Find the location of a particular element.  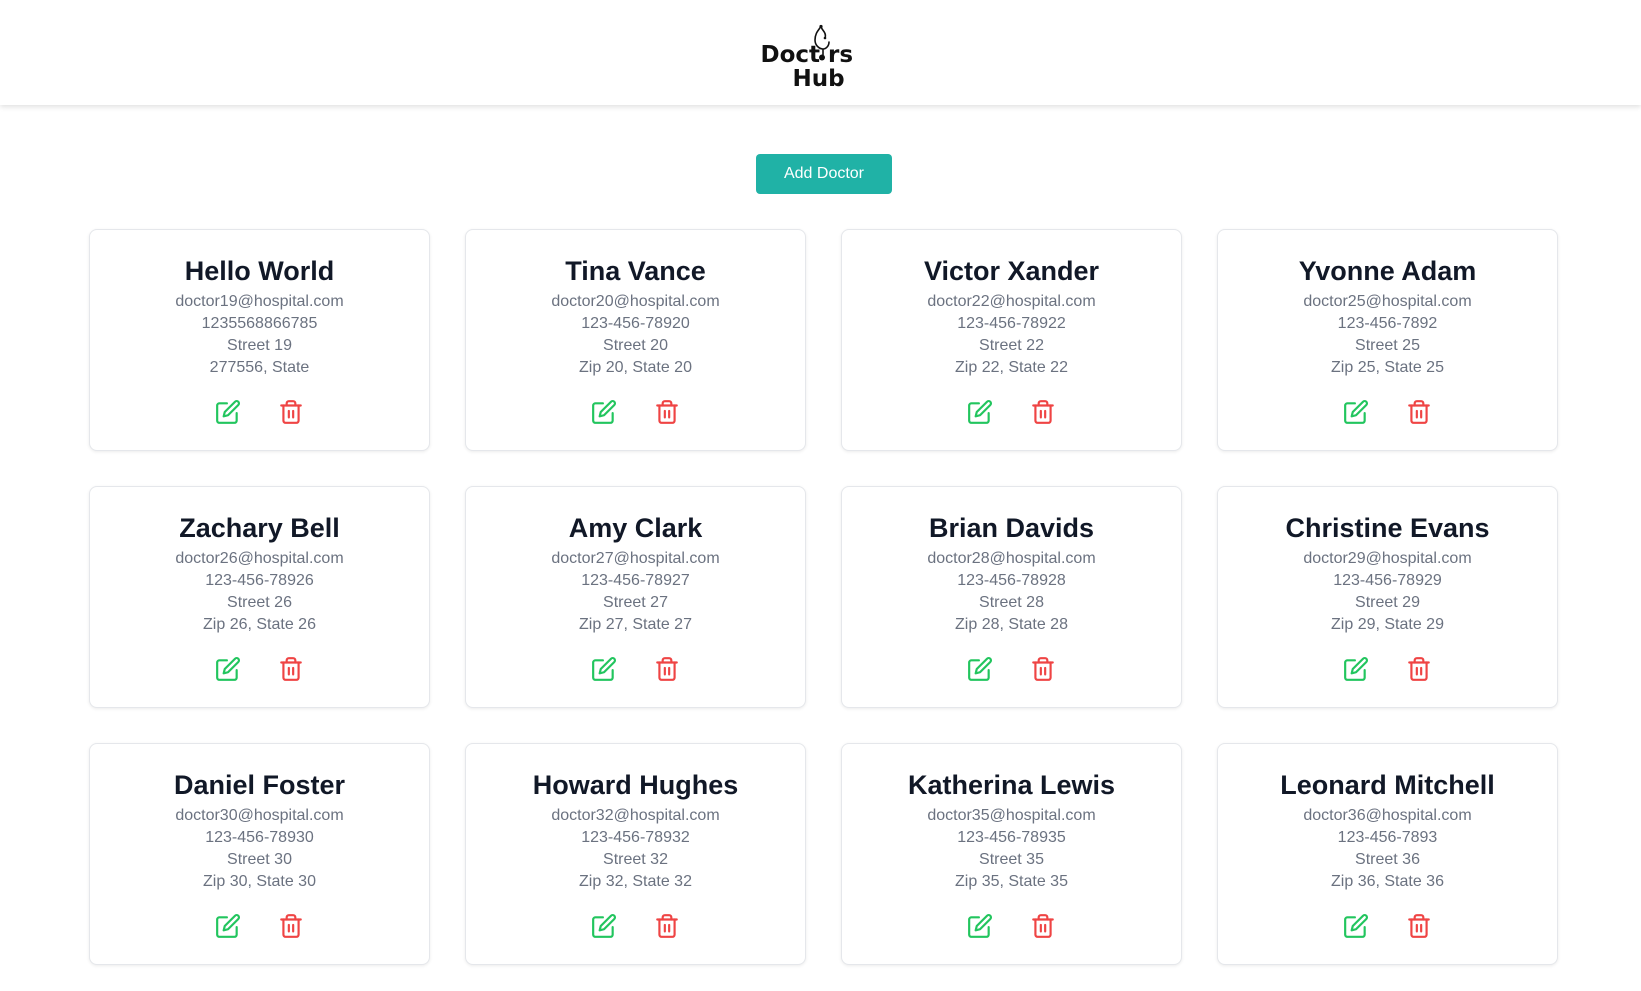

doctor-location: Zip 29, State 29 is located at coordinates (1387, 624).